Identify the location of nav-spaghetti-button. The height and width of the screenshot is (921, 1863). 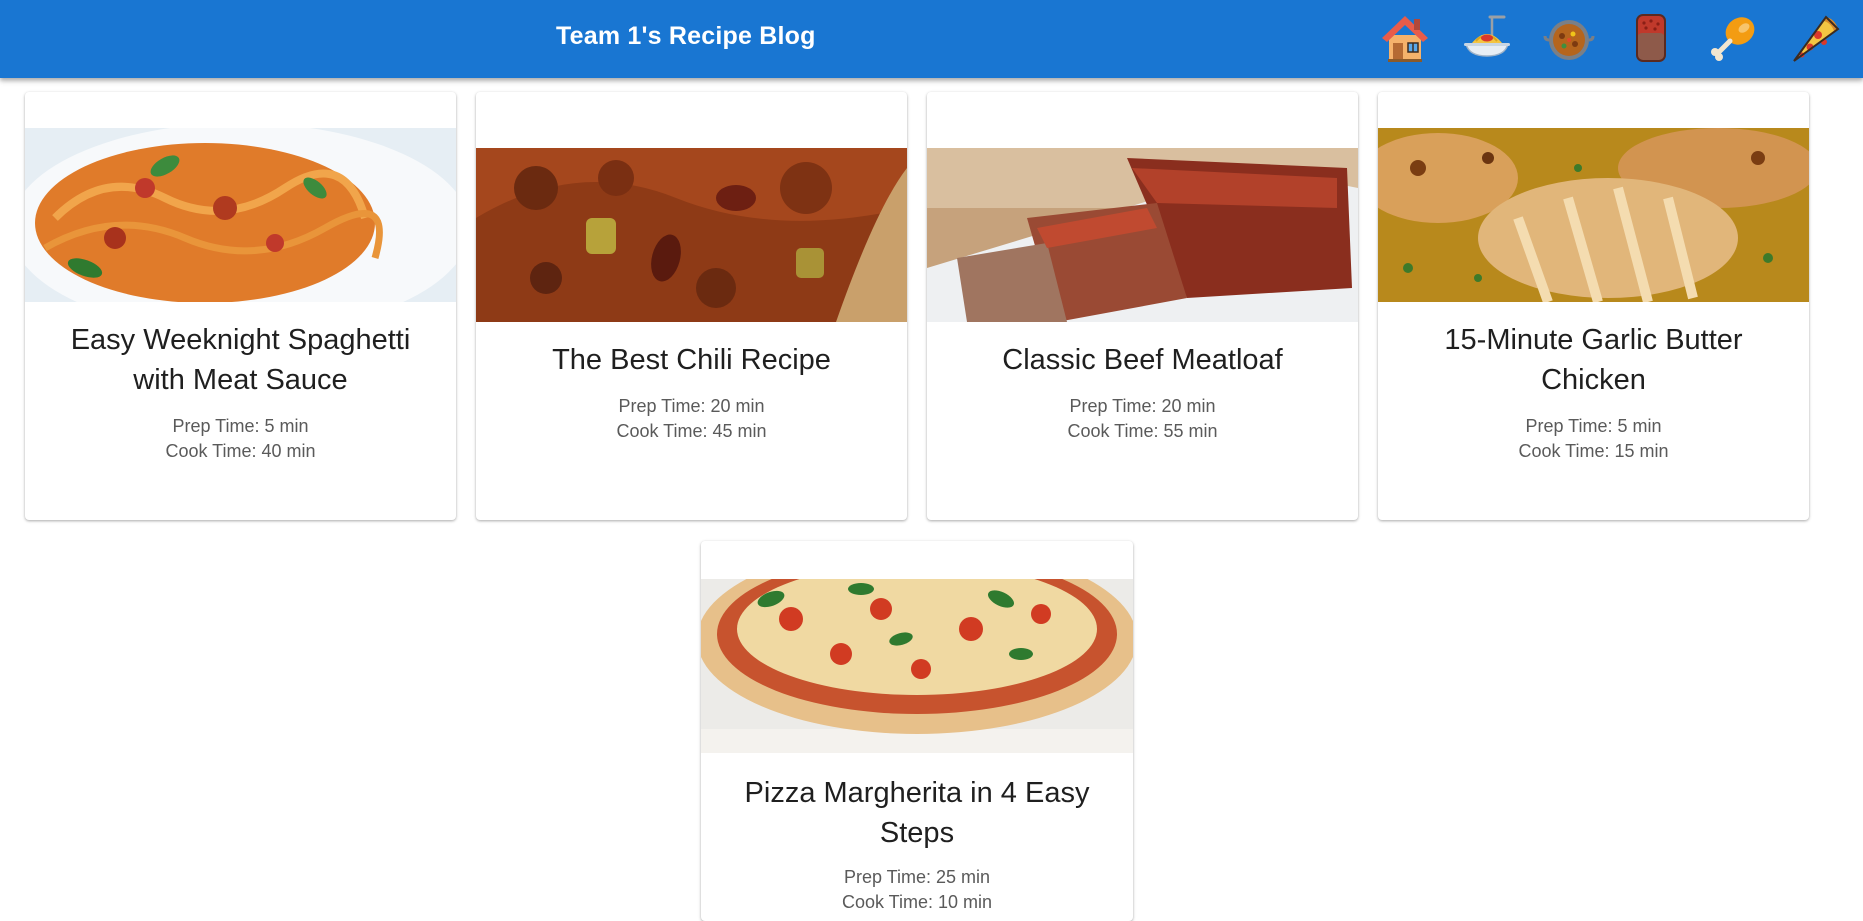
(1487, 38).